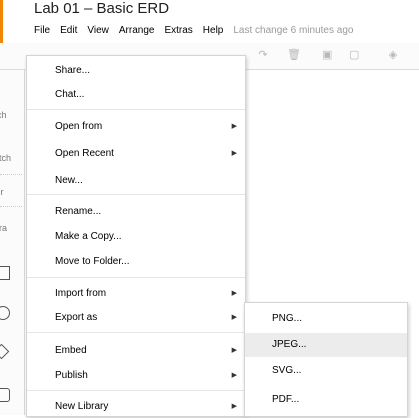 This screenshot has height=418, width=419. What do you see at coordinates (12, 242) in the screenshot?
I see `shapes-panel: rch atch Dr era` at bounding box center [12, 242].